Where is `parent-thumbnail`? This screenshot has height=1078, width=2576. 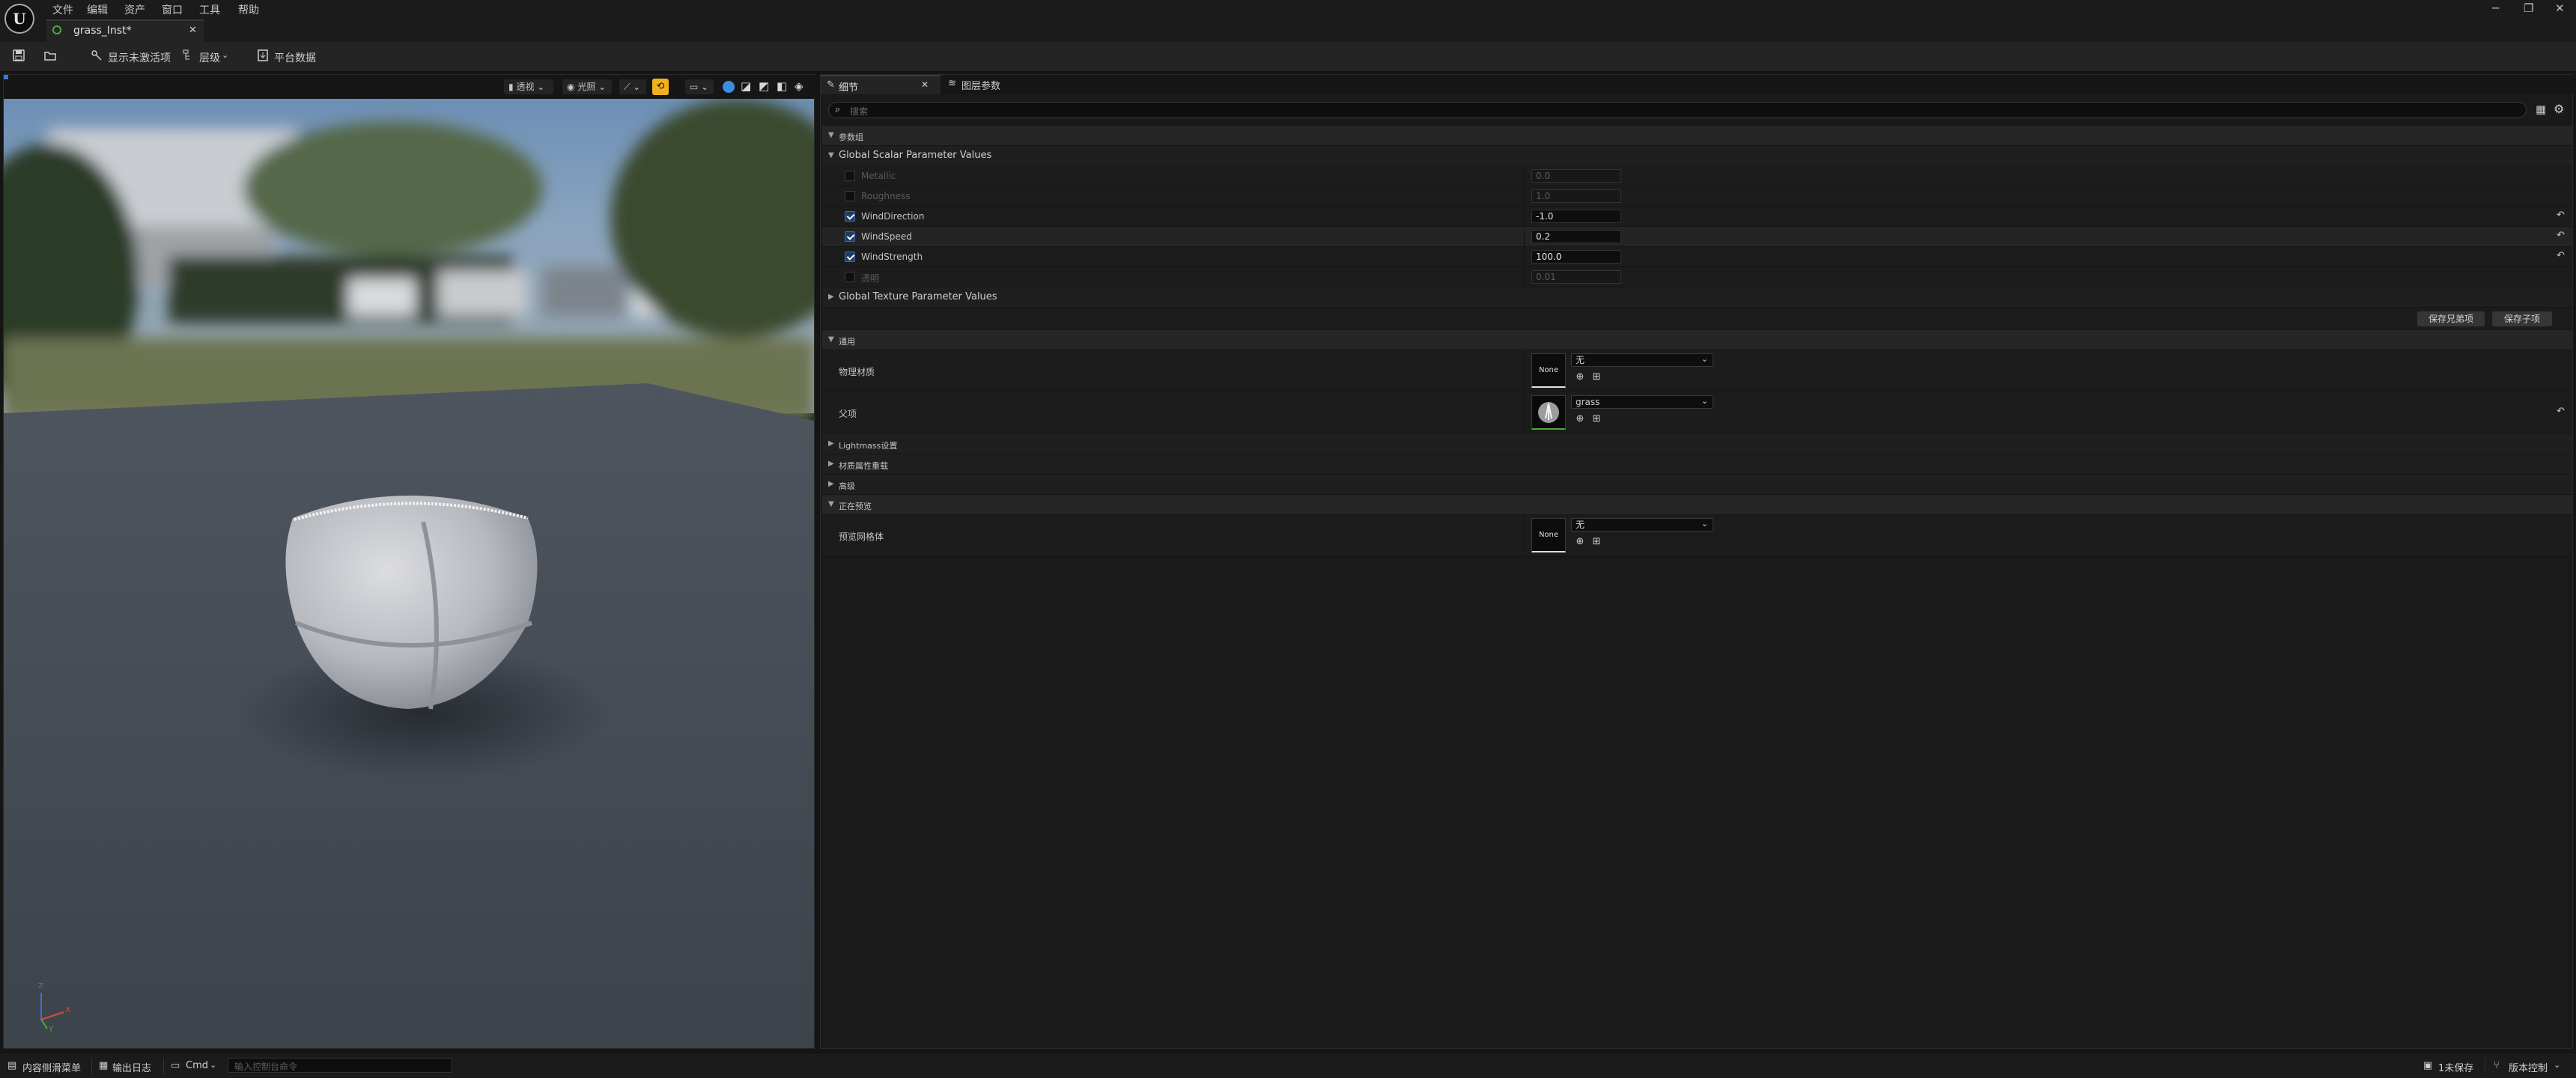 parent-thumbnail is located at coordinates (1548, 412).